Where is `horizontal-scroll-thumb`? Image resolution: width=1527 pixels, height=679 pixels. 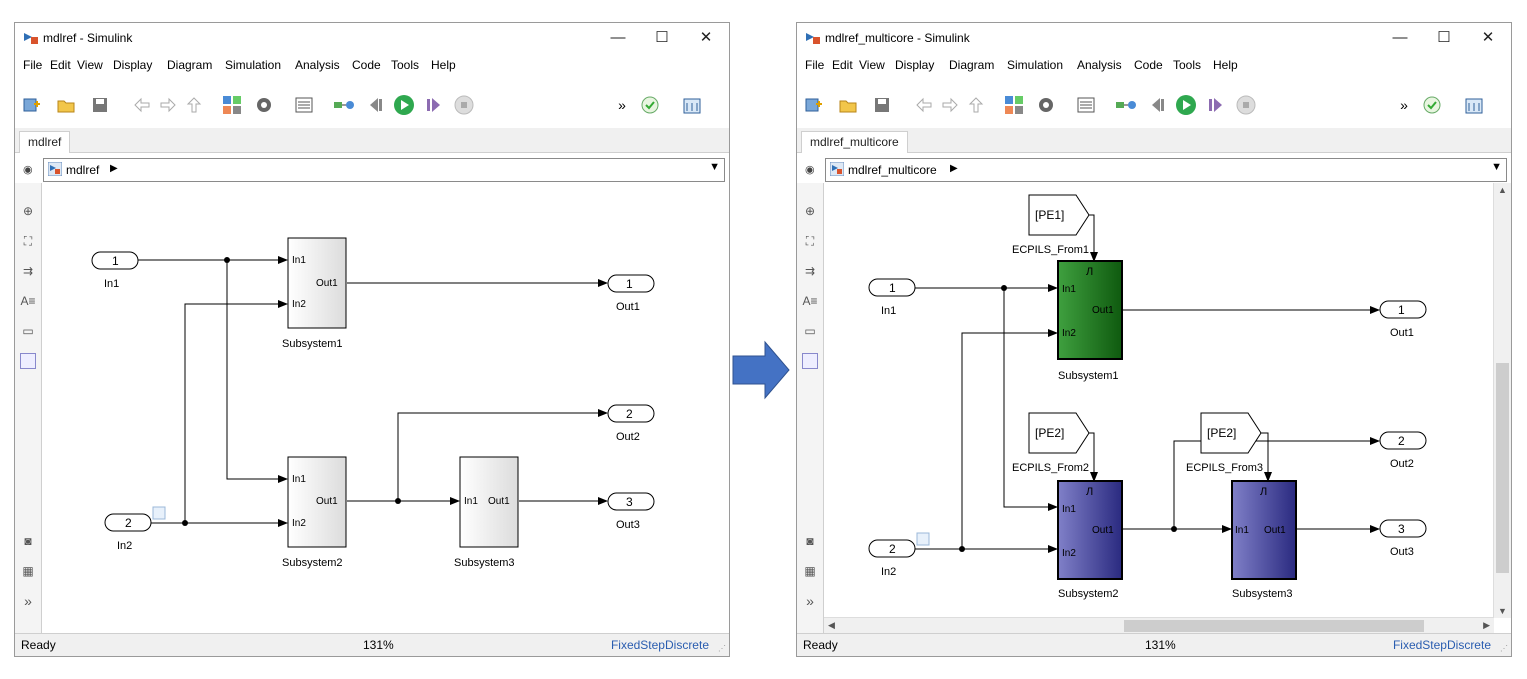
horizontal-scroll-thumb is located at coordinates (1274, 626).